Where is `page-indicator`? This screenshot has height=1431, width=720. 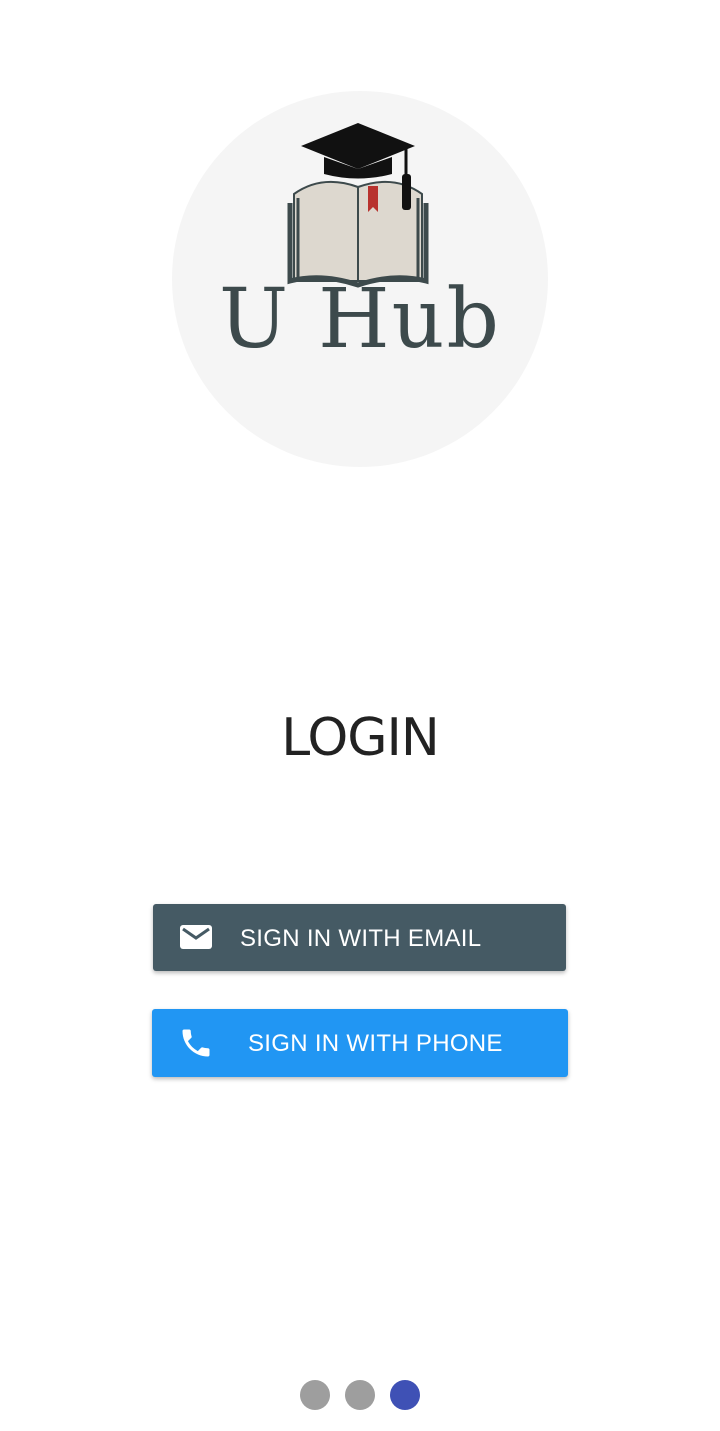
page-indicator is located at coordinates (360, 1395).